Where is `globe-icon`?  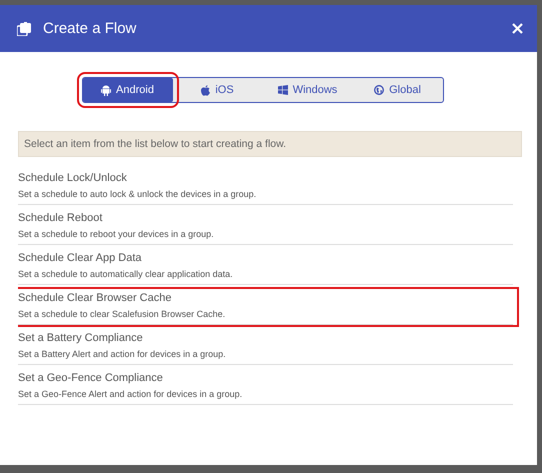 globe-icon is located at coordinates (379, 90).